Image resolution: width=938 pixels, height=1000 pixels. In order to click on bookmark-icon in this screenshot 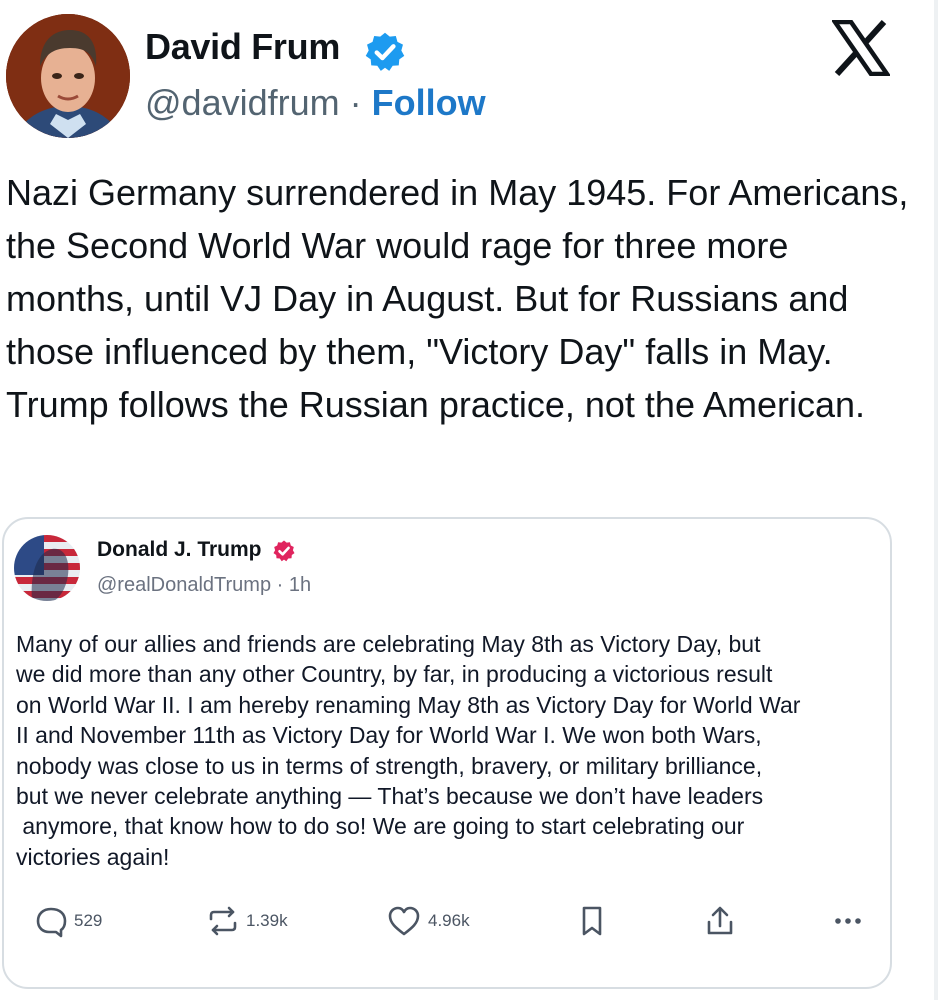, I will do `click(592, 921)`.